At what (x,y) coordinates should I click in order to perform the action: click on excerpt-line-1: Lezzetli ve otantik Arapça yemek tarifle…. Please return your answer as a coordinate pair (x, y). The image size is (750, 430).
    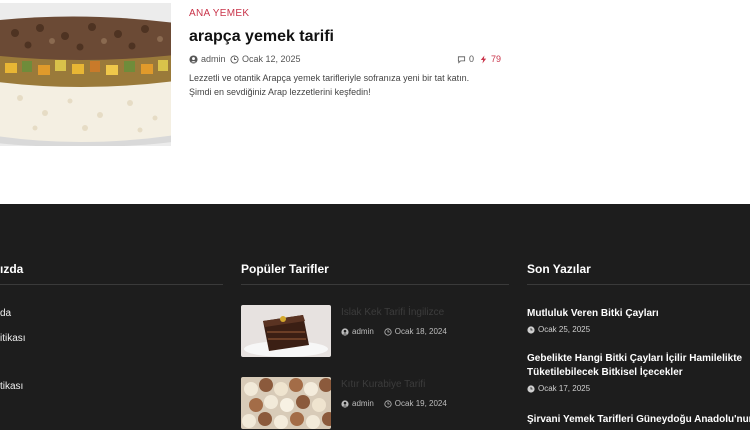
    Looking at the image, I should click on (329, 78).